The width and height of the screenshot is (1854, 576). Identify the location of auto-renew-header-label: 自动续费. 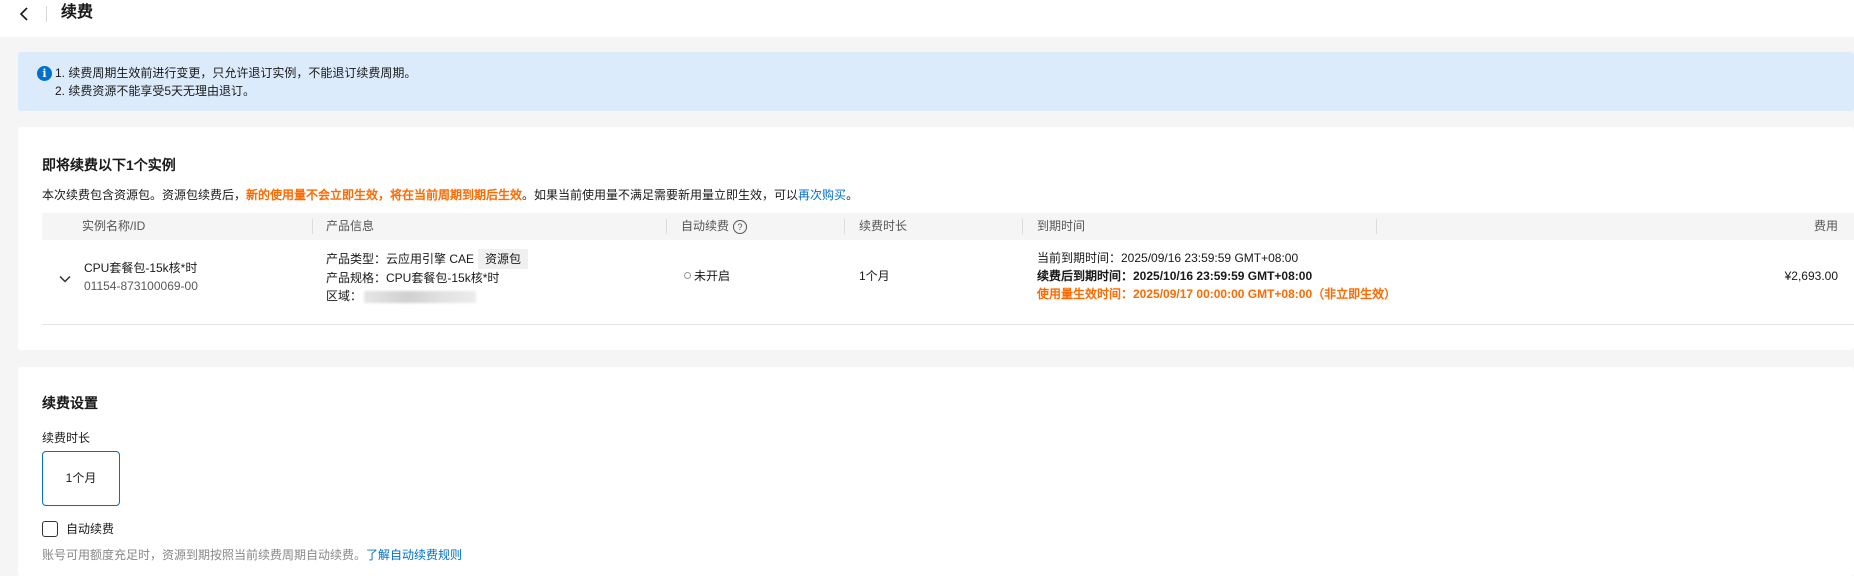
(705, 226).